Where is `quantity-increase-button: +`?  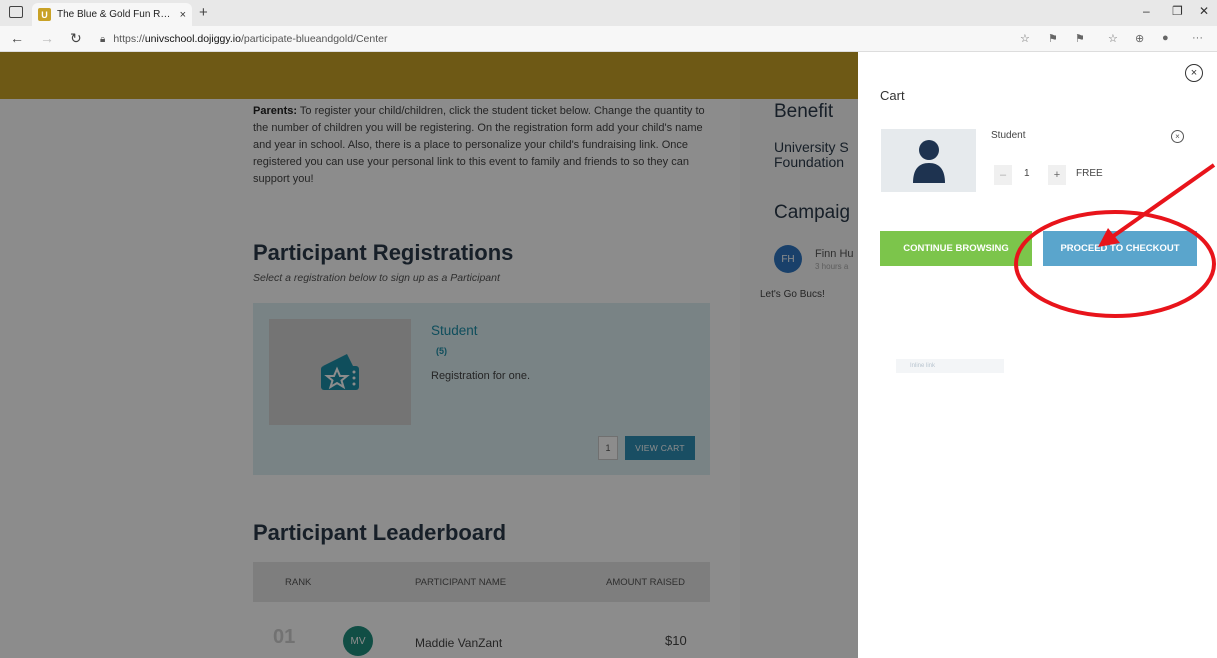
quantity-increase-button: + is located at coordinates (1057, 175).